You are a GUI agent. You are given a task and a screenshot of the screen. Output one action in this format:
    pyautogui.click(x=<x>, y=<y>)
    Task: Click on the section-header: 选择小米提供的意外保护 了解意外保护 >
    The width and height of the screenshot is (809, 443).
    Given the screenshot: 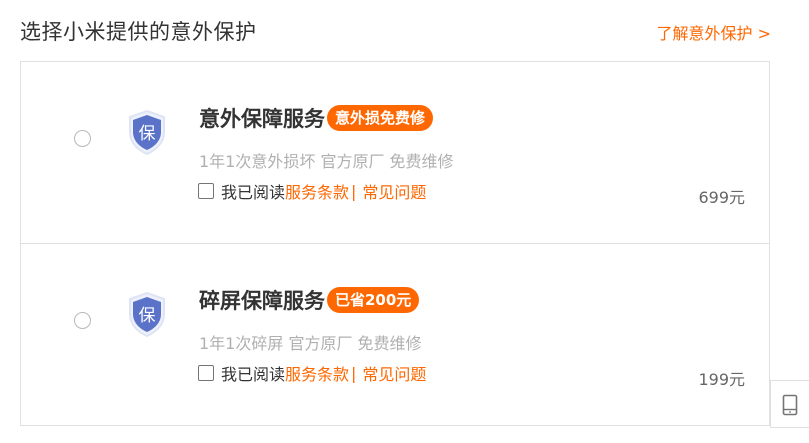 What is the action you would take?
    pyautogui.click(x=395, y=32)
    